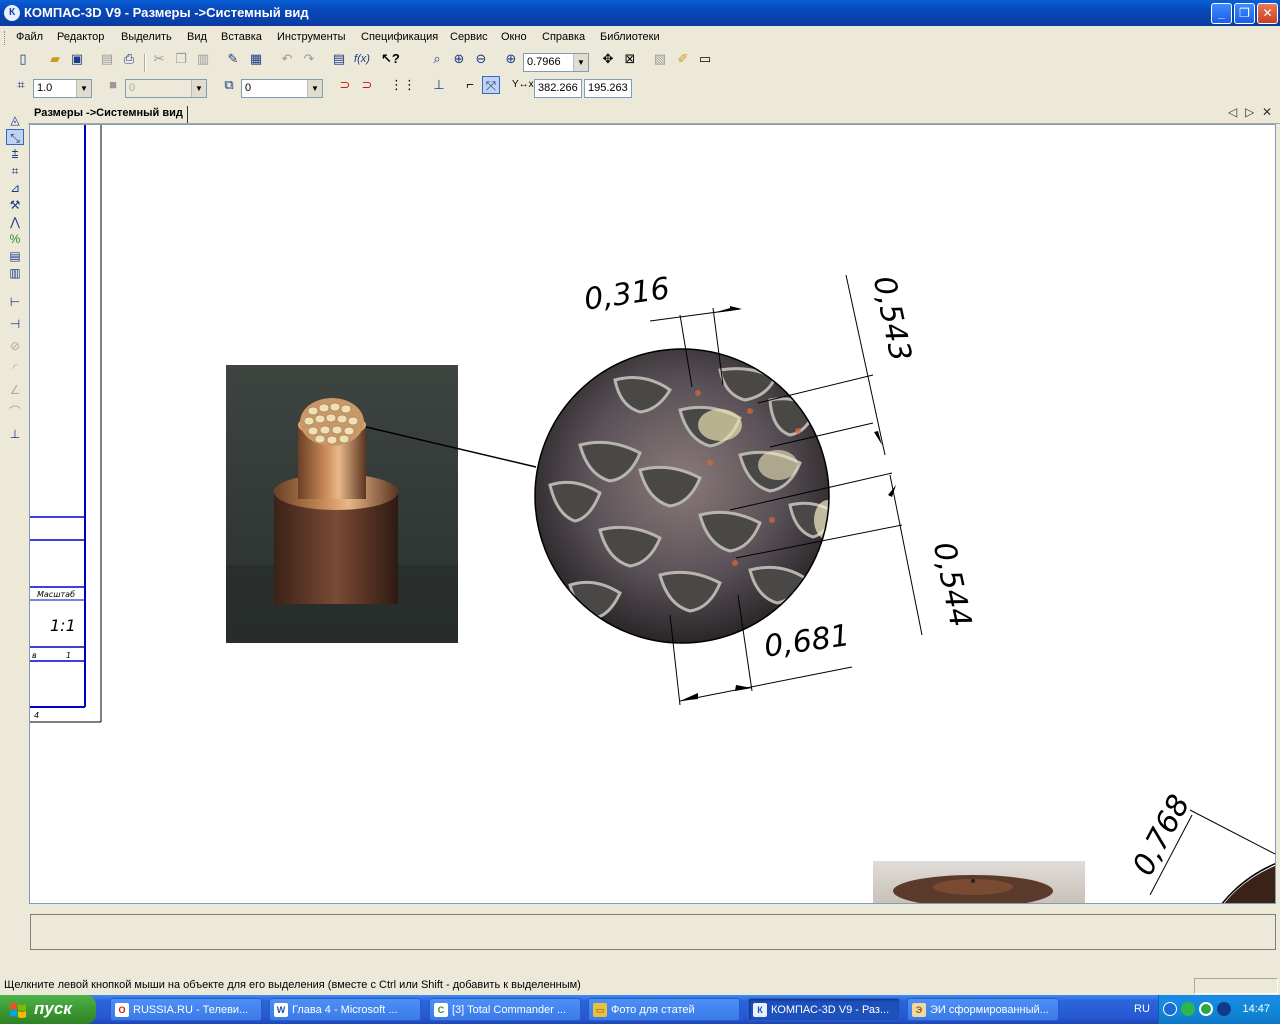 The width and height of the screenshot is (1280, 1024). Describe the element at coordinates (36, 715) in the screenshot. I see `title-block-corner-number: 4` at that location.